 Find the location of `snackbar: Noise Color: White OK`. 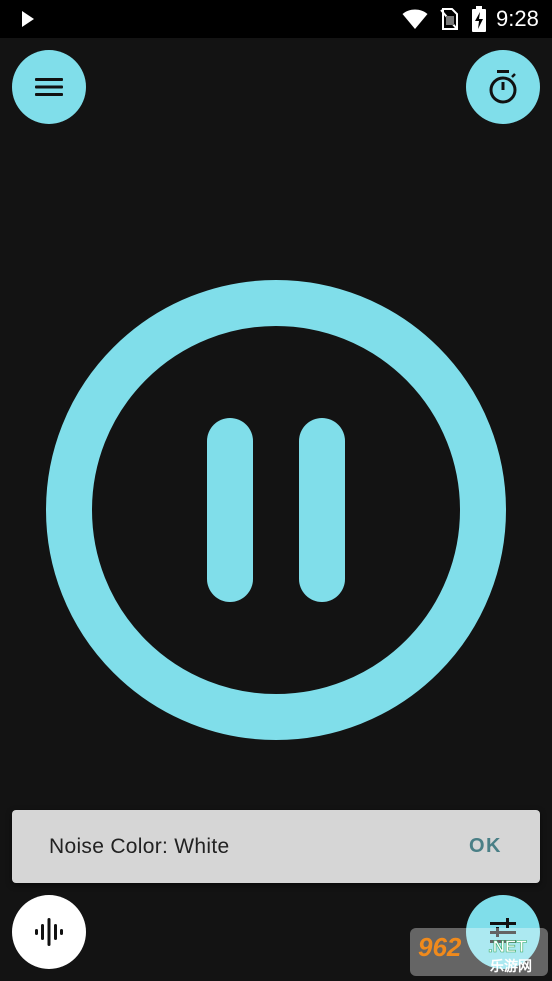

snackbar: Noise Color: White OK is located at coordinates (276, 846).